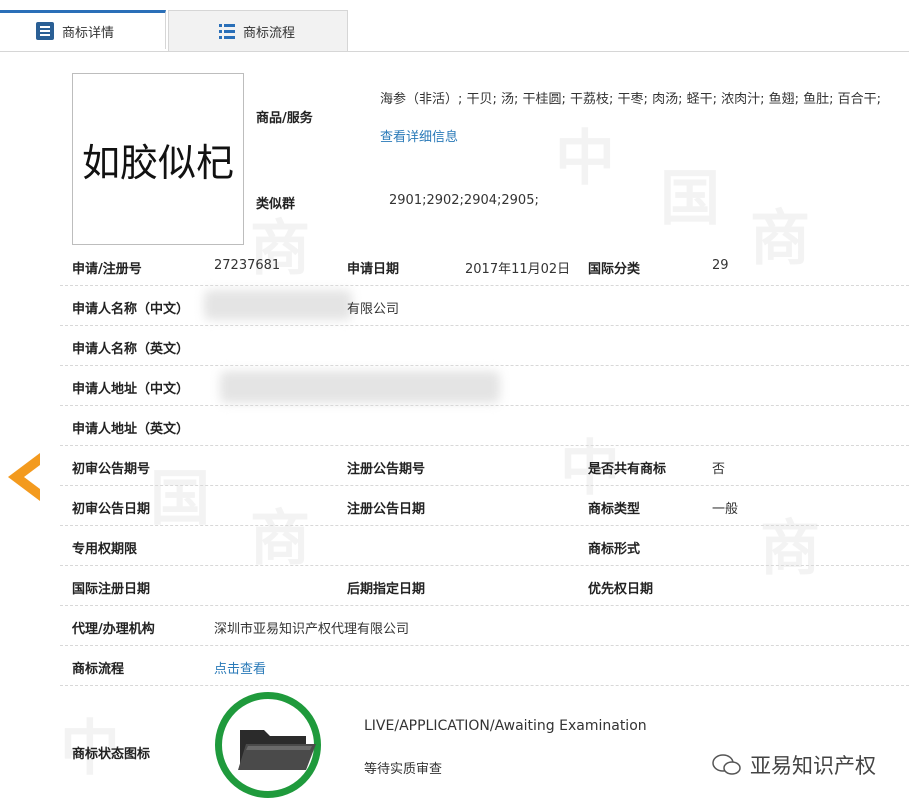 The image size is (909, 798). Describe the element at coordinates (505, 726) in the screenshot. I see `status-en: LIVE/APPLICATION/Awaiting Examination` at that location.